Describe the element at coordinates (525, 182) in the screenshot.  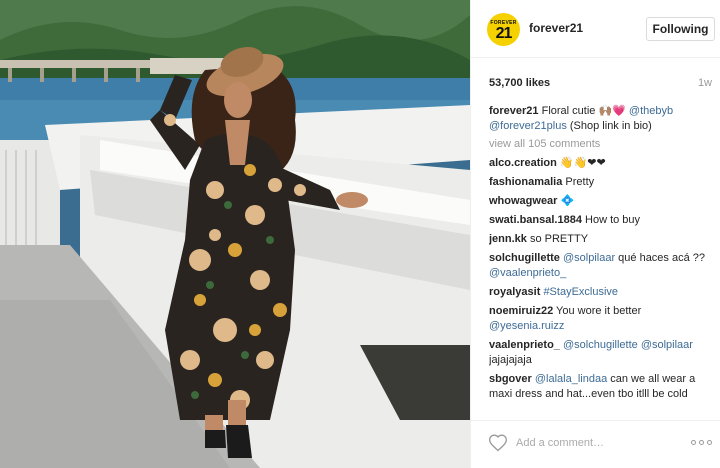
I see `comment-username: fashionamalia` at that location.